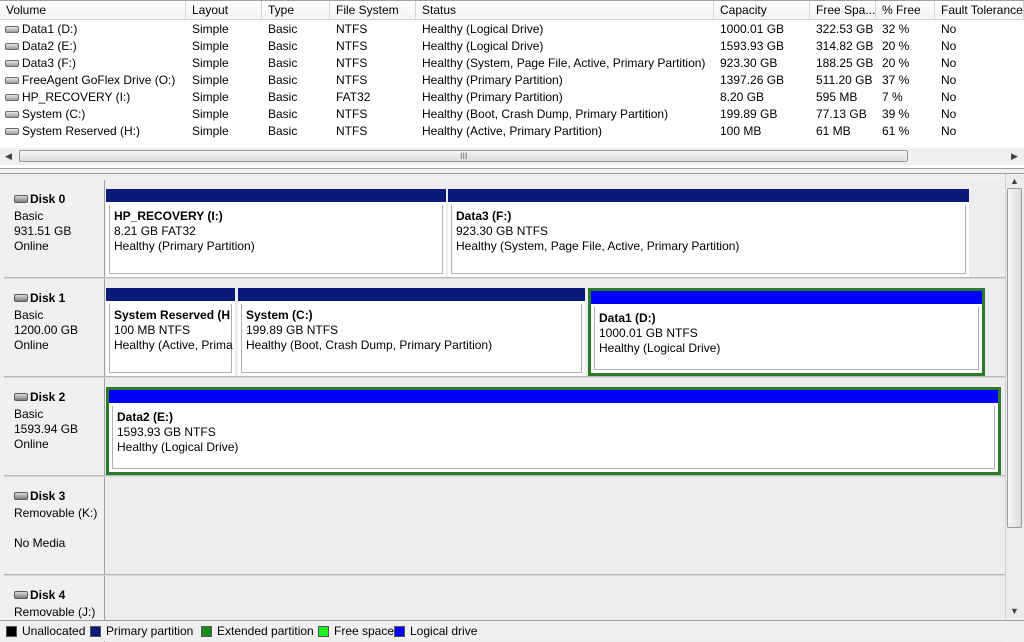 The width and height of the screenshot is (1024, 642). I want to click on legend-label: Free space, so click(364, 631).